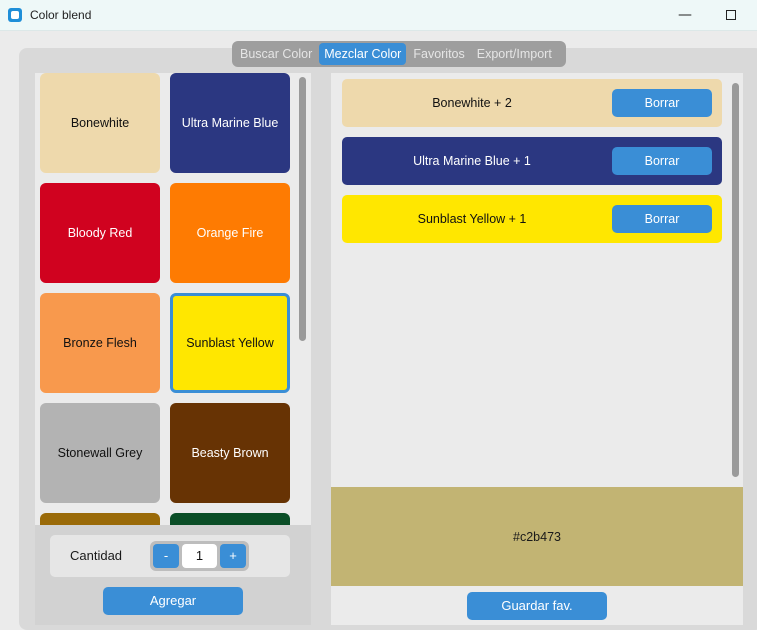 The width and height of the screenshot is (757, 630). I want to click on mix-row: Ultra Marine Blue + 1 Borrar, so click(532, 161).